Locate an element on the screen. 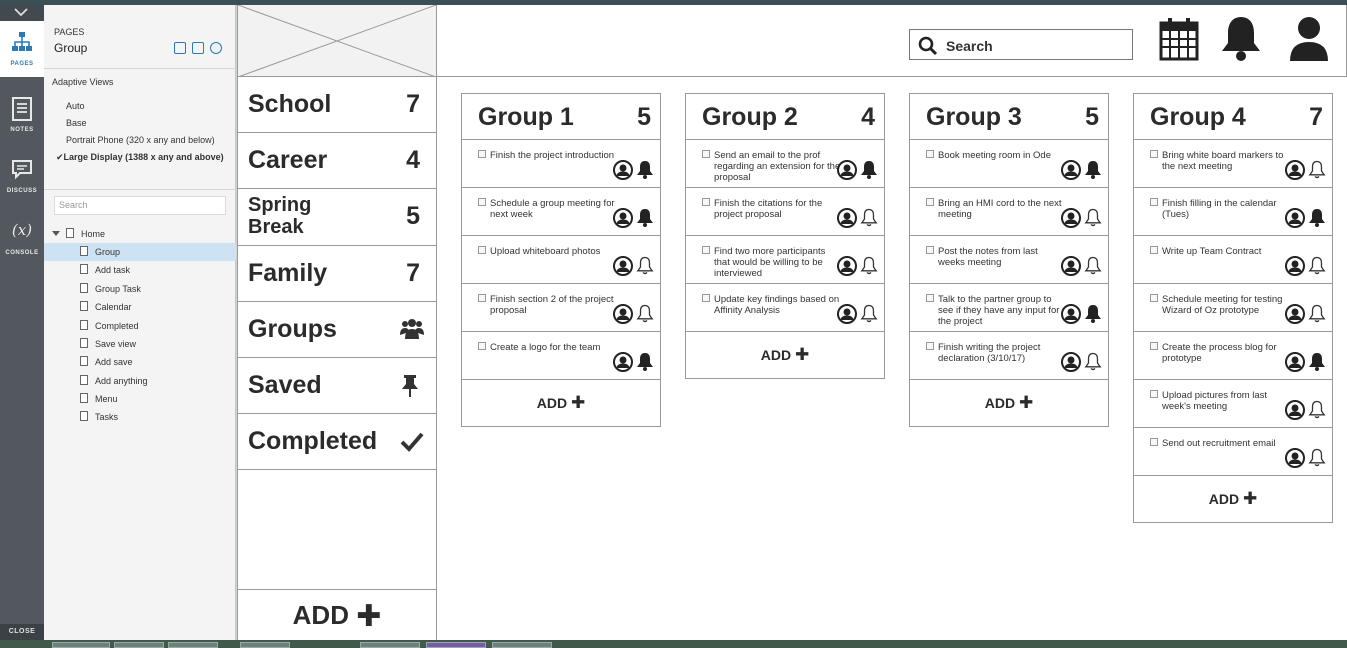 This screenshot has width=1347, height=648. tree-item-group: Group is located at coordinates (140, 252).